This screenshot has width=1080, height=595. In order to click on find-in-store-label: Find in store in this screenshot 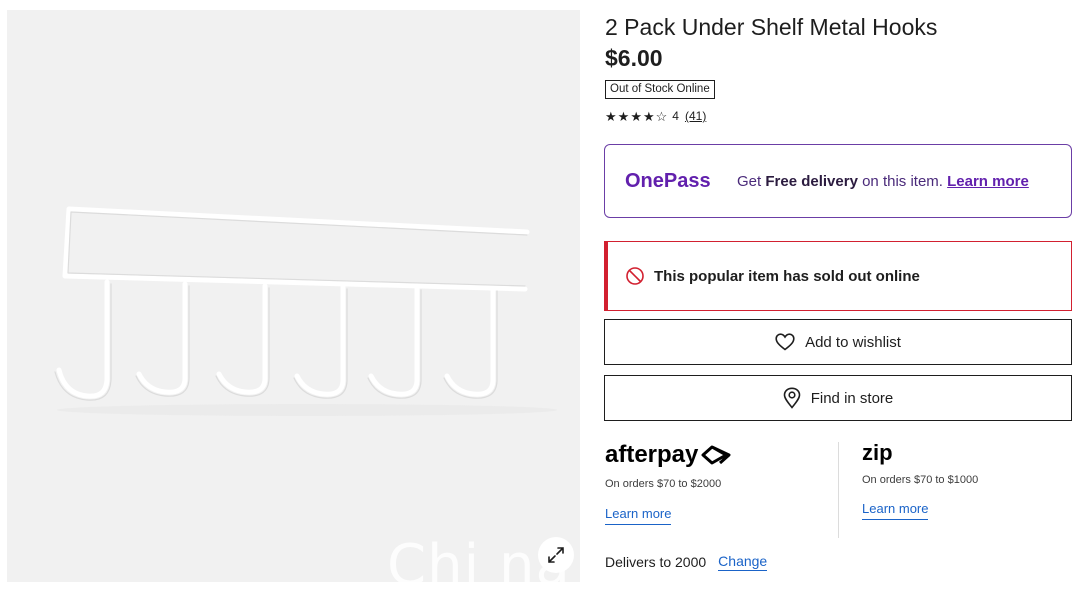, I will do `click(852, 398)`.